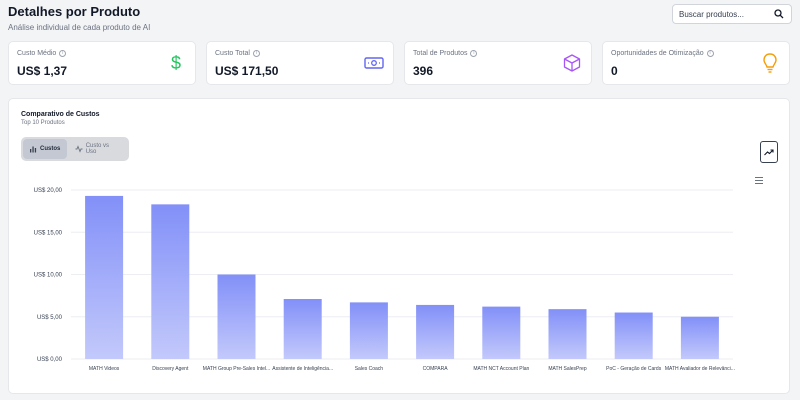 The height and width of the screenshot is (400, 800). Describe the element at coordinates (726, 14) in the screenshot. I see `search-input` at that location.